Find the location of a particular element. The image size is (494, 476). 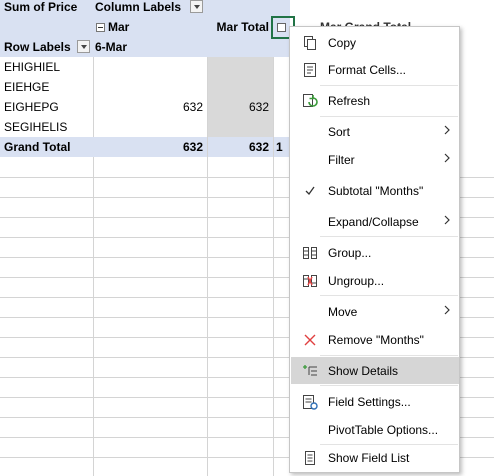

row-label: EHIGHIEL is located at coordinates (48, 67).